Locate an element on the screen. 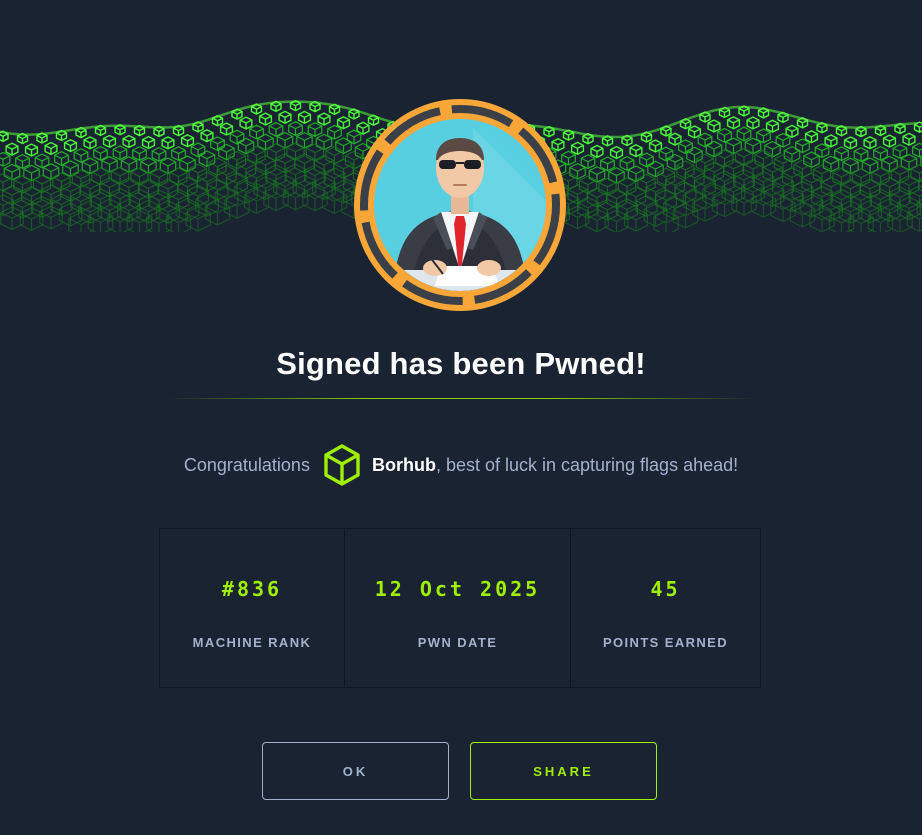 This screenshot has width=922, height=835. stat-machine-rank: #836 MACHINE RANK is located at coordinates (252, 608).